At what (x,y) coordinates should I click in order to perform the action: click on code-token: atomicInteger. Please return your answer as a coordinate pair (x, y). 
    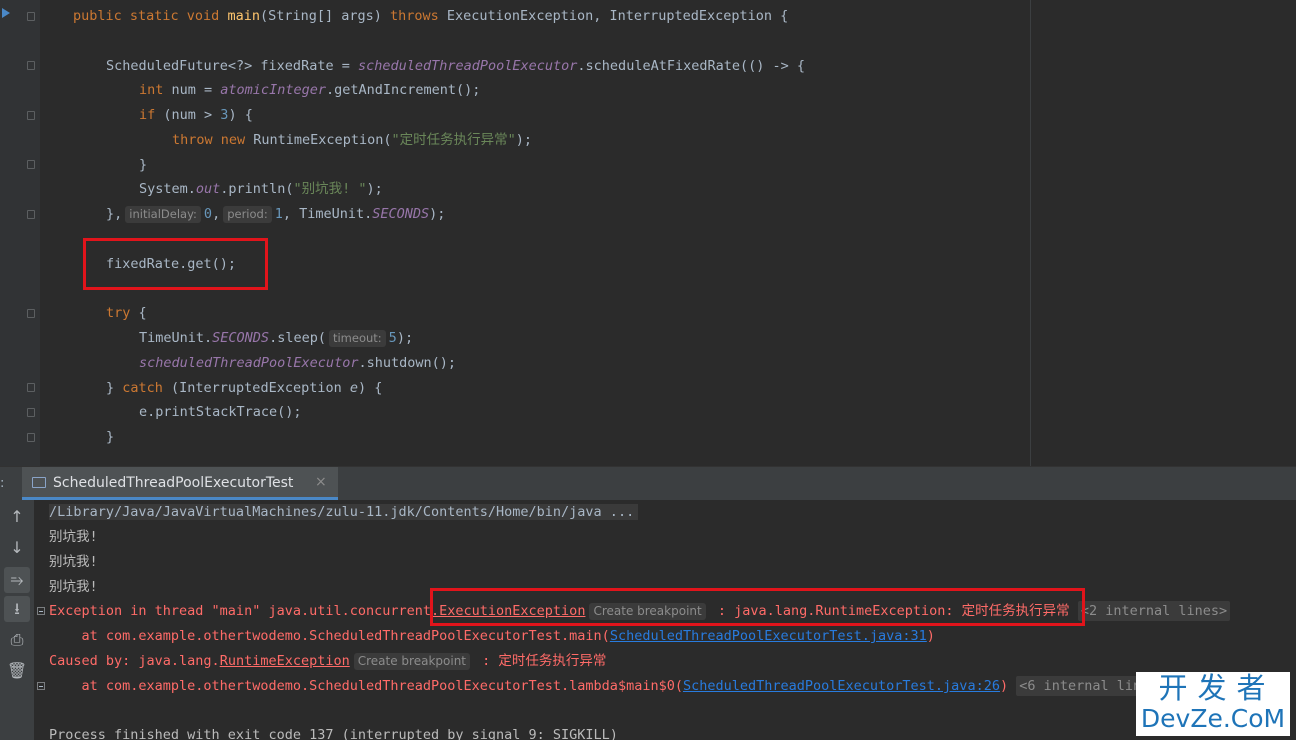
    Looking at the image, I should click on (273, 90).